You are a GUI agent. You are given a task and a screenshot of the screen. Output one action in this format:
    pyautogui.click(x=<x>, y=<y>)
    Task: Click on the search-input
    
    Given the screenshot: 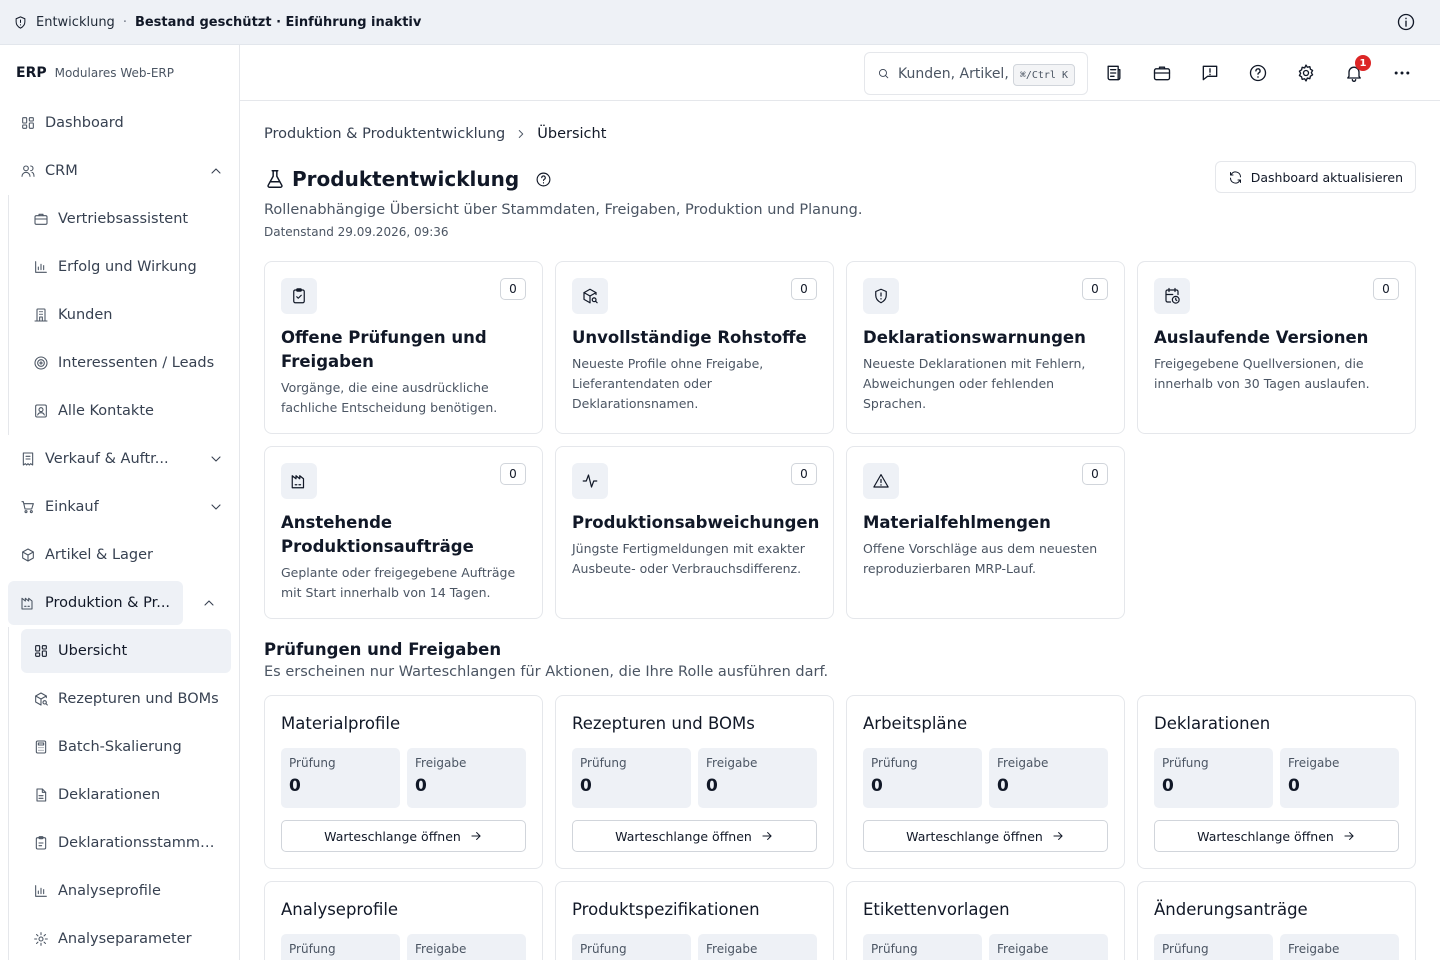 What is the action you would take?
    pyautogui.click(x=954, y=73)
    